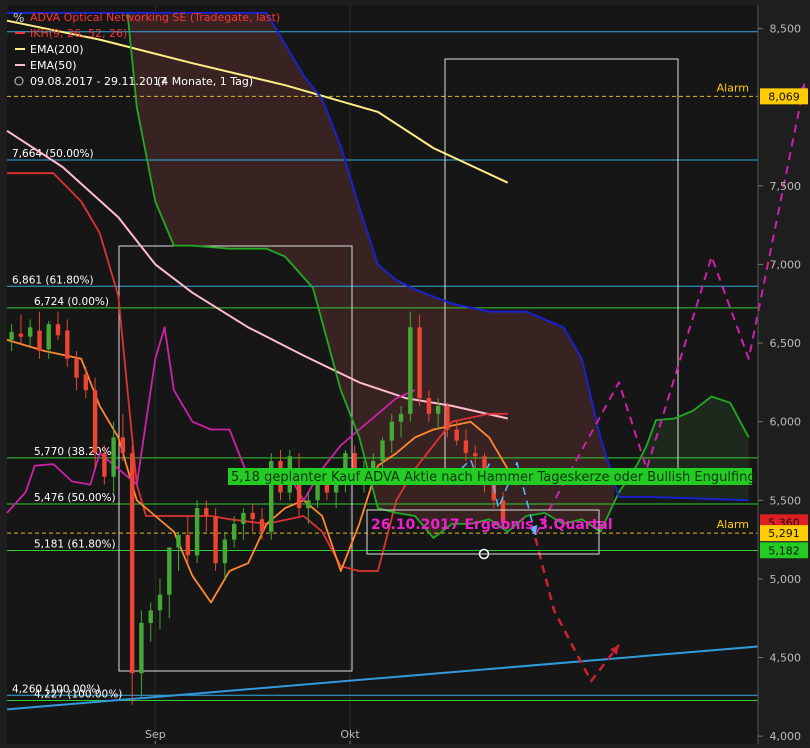  Describe the element at coordinates (784, 96) in the screenshot. I see `price-tag-label: 8,069` at that location.